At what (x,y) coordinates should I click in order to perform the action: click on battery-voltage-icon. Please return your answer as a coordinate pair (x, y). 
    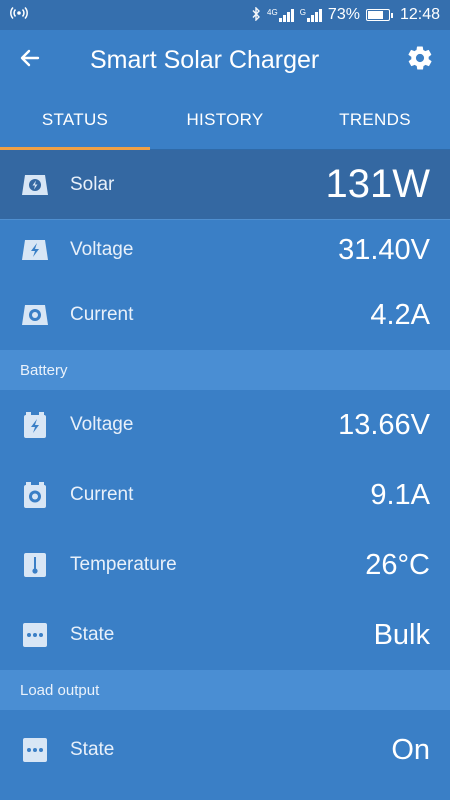
    Looking at the image, I should click on (35, 425).